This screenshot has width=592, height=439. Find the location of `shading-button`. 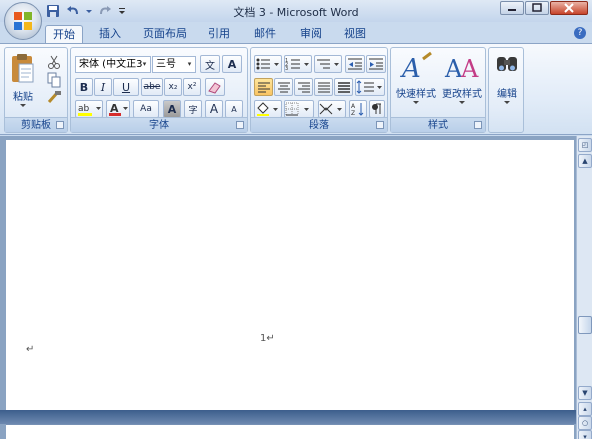

shading-button is located at coordinates (268, 109).